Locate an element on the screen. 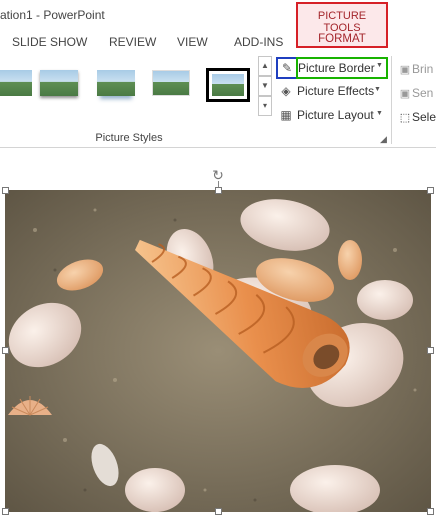 Image resolution: width=436 pixels, height=517 pixels. resize-handle-right is located at coordinates (430, 350).